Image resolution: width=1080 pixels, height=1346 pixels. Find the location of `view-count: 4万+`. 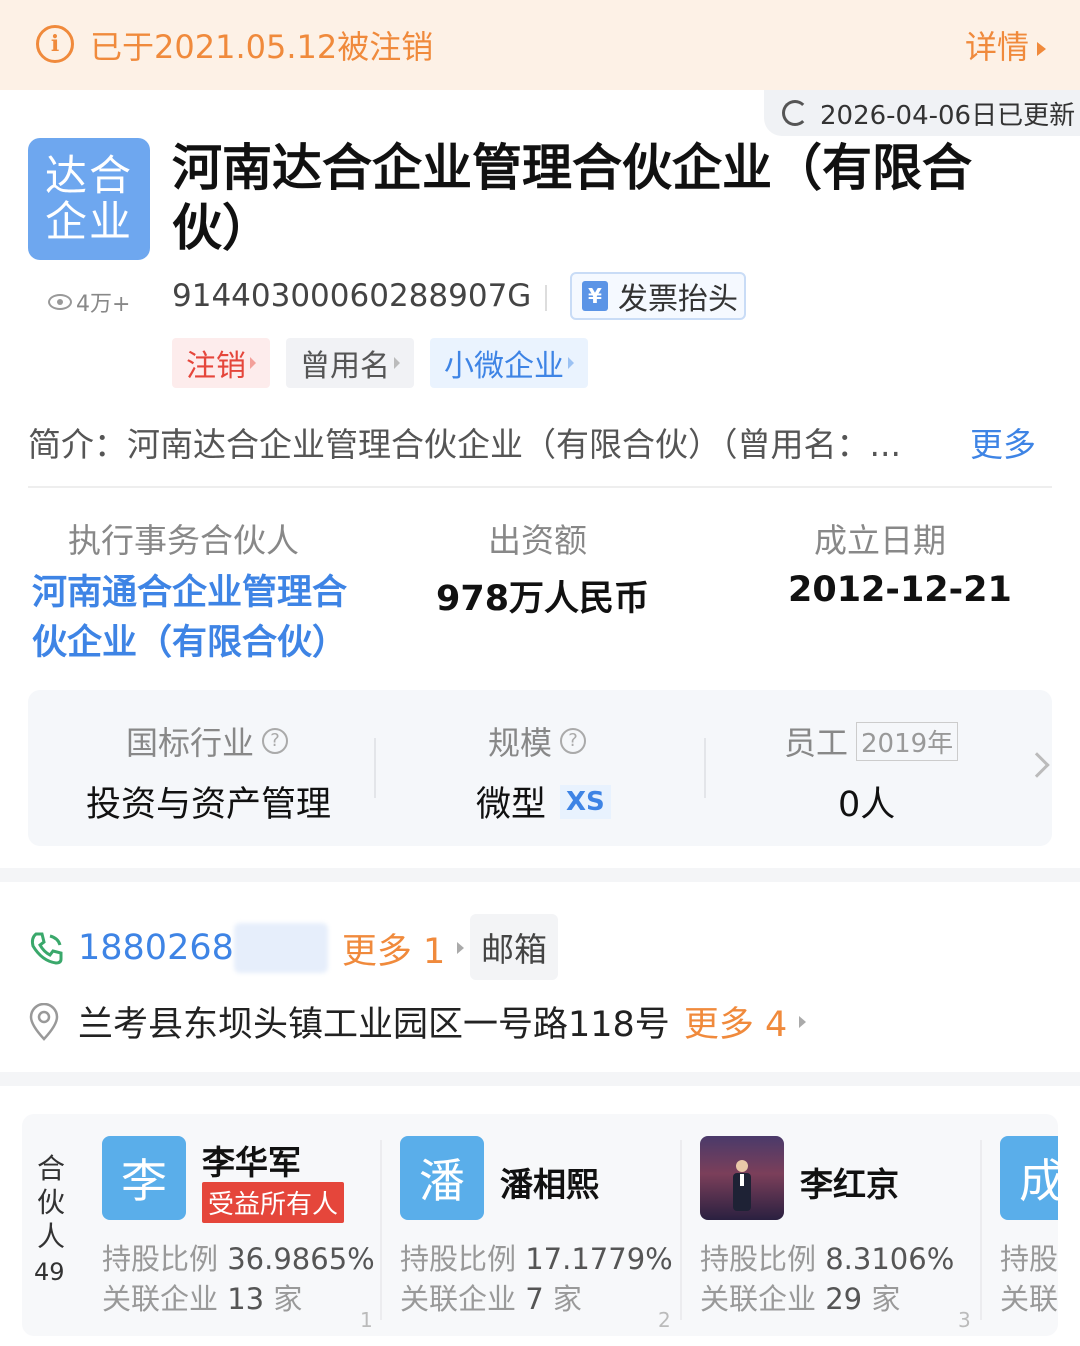

view-count: 4万+ is located at coordinates (89, 302).